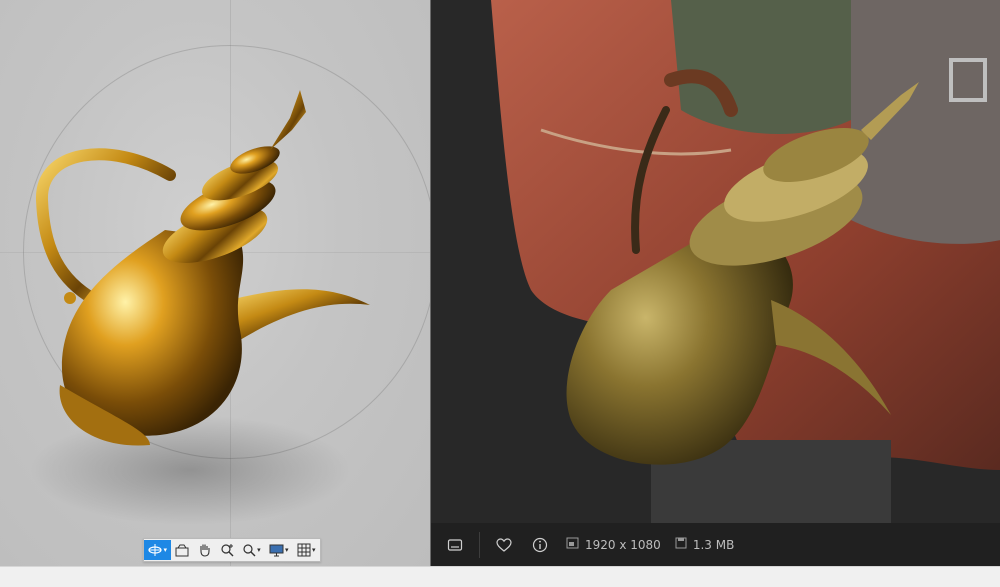 This screenshot has width=1000, height=587. Describe the element at coordinates (306, 550) in the screenshot. I see `grid-icon: ▾` at that location.